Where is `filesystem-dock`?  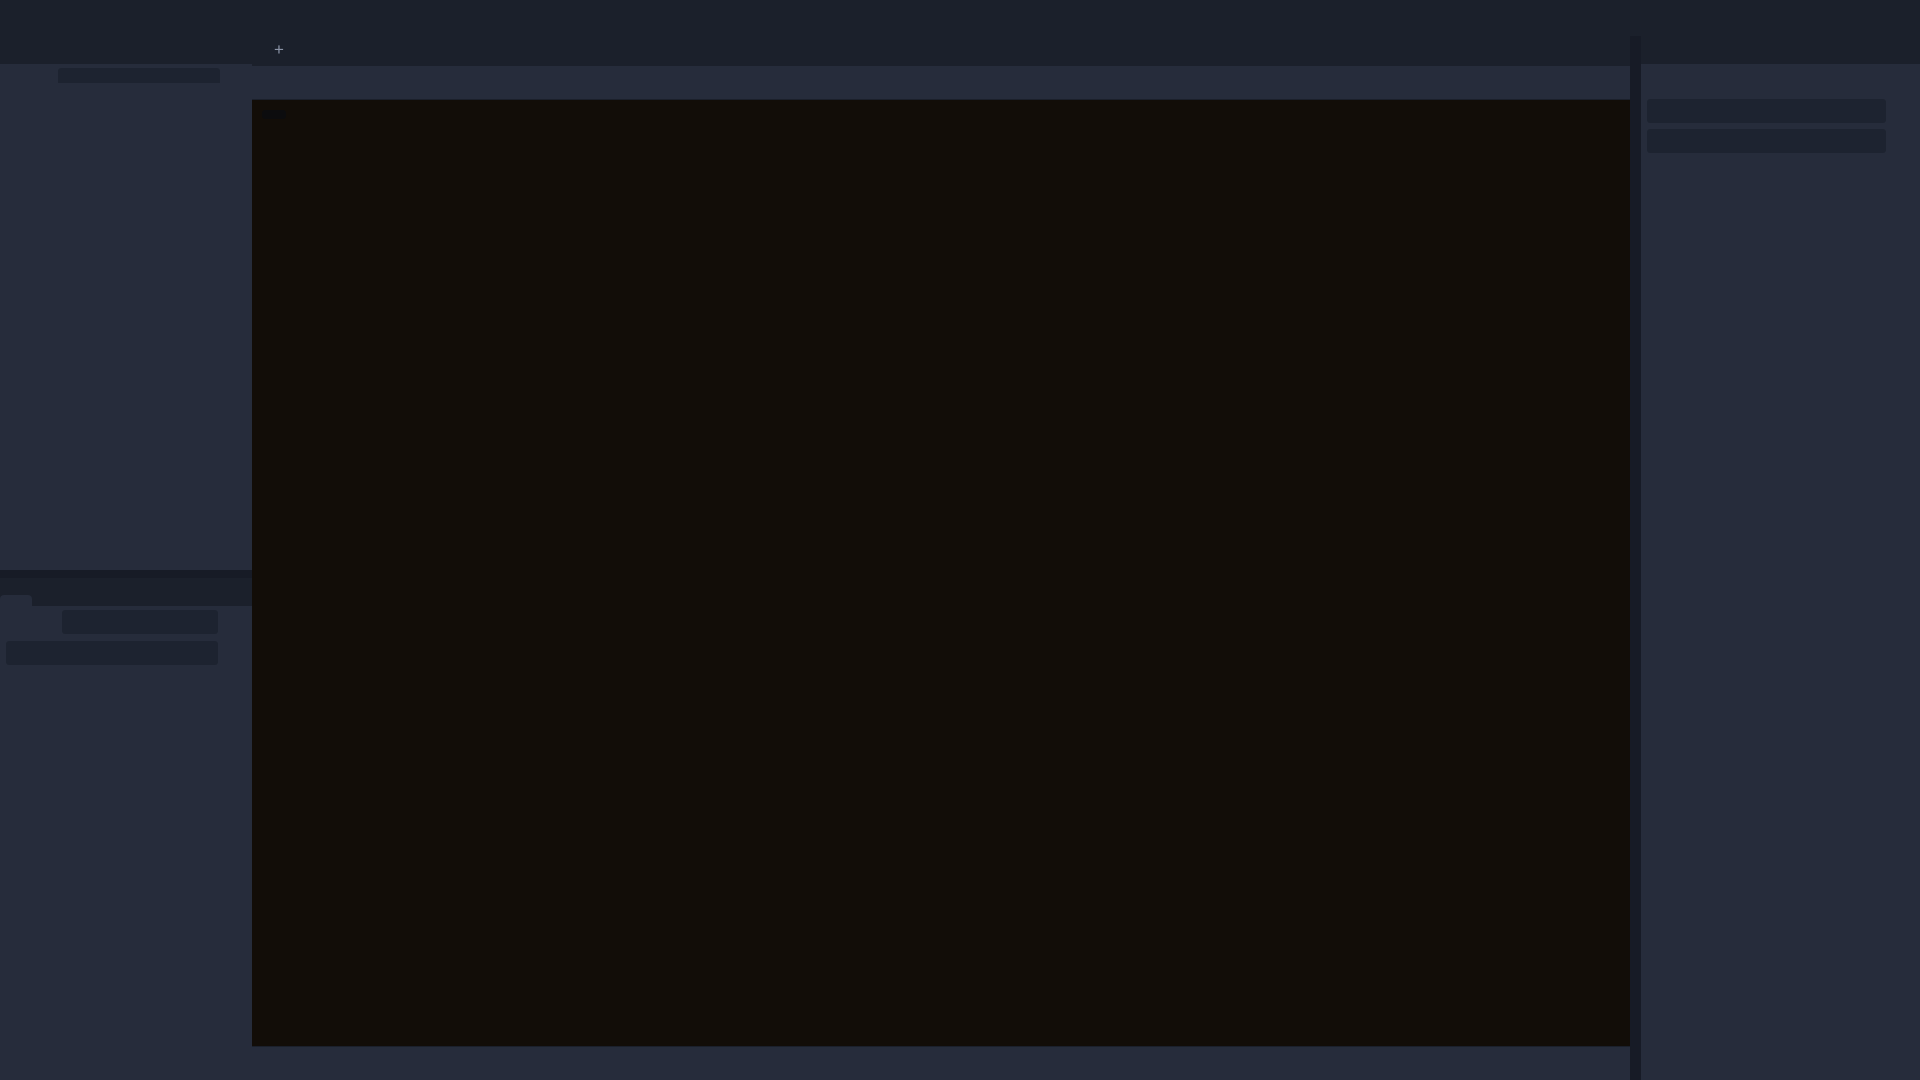 filesystem-dock is located at coordinates (126, 829).